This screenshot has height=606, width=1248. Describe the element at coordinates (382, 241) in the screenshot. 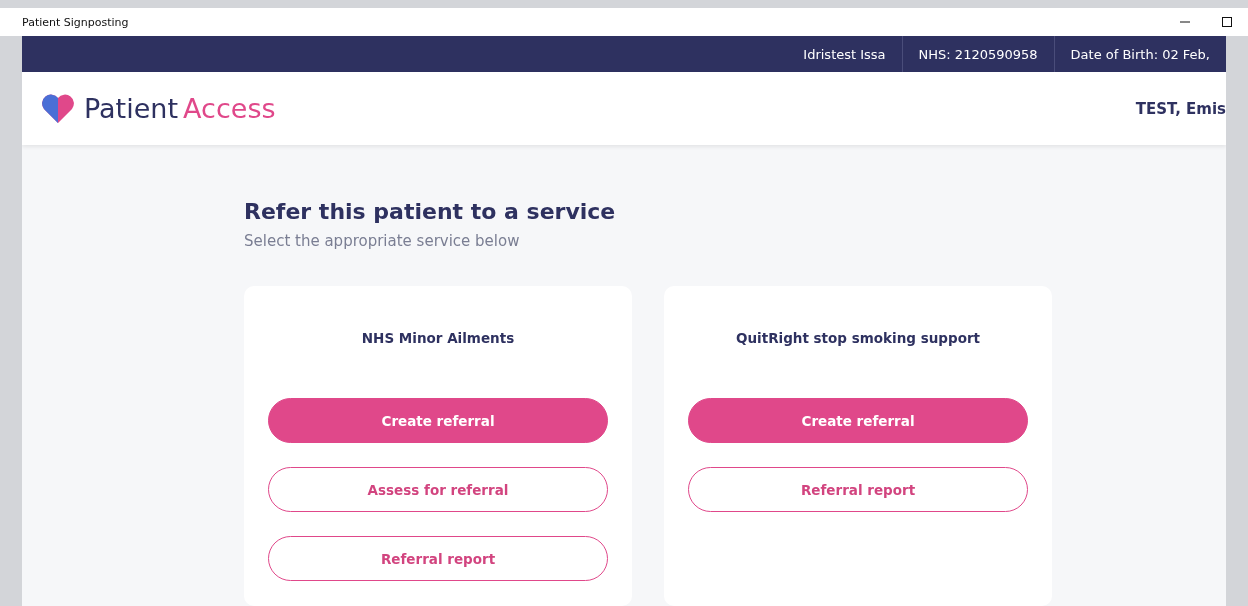

I see `page-subtitle: Select the appropriate service below` at that location.